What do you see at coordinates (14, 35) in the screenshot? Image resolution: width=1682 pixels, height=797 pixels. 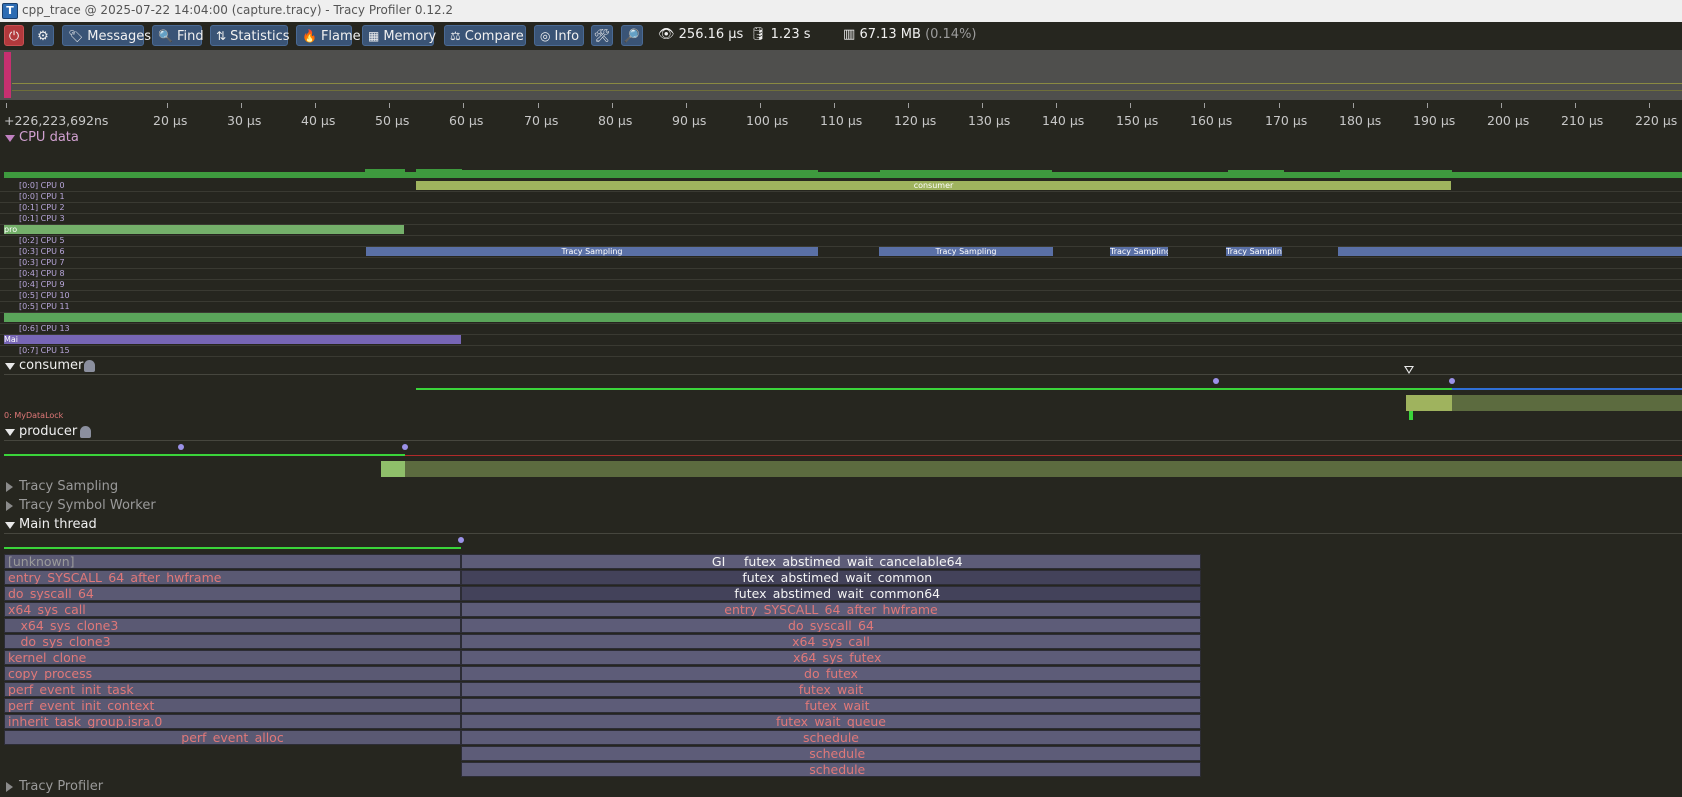 I see `power-button: ⏻` at bounding box center [14, 35].